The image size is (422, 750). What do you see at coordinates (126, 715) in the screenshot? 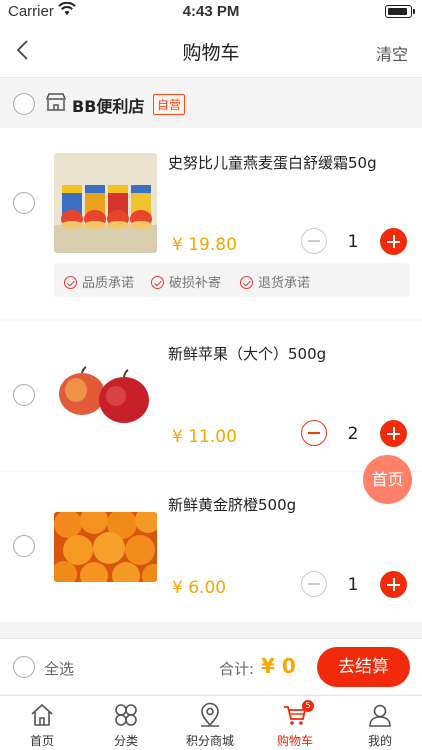
I see `category-icon` at bounding box center [126, 715].